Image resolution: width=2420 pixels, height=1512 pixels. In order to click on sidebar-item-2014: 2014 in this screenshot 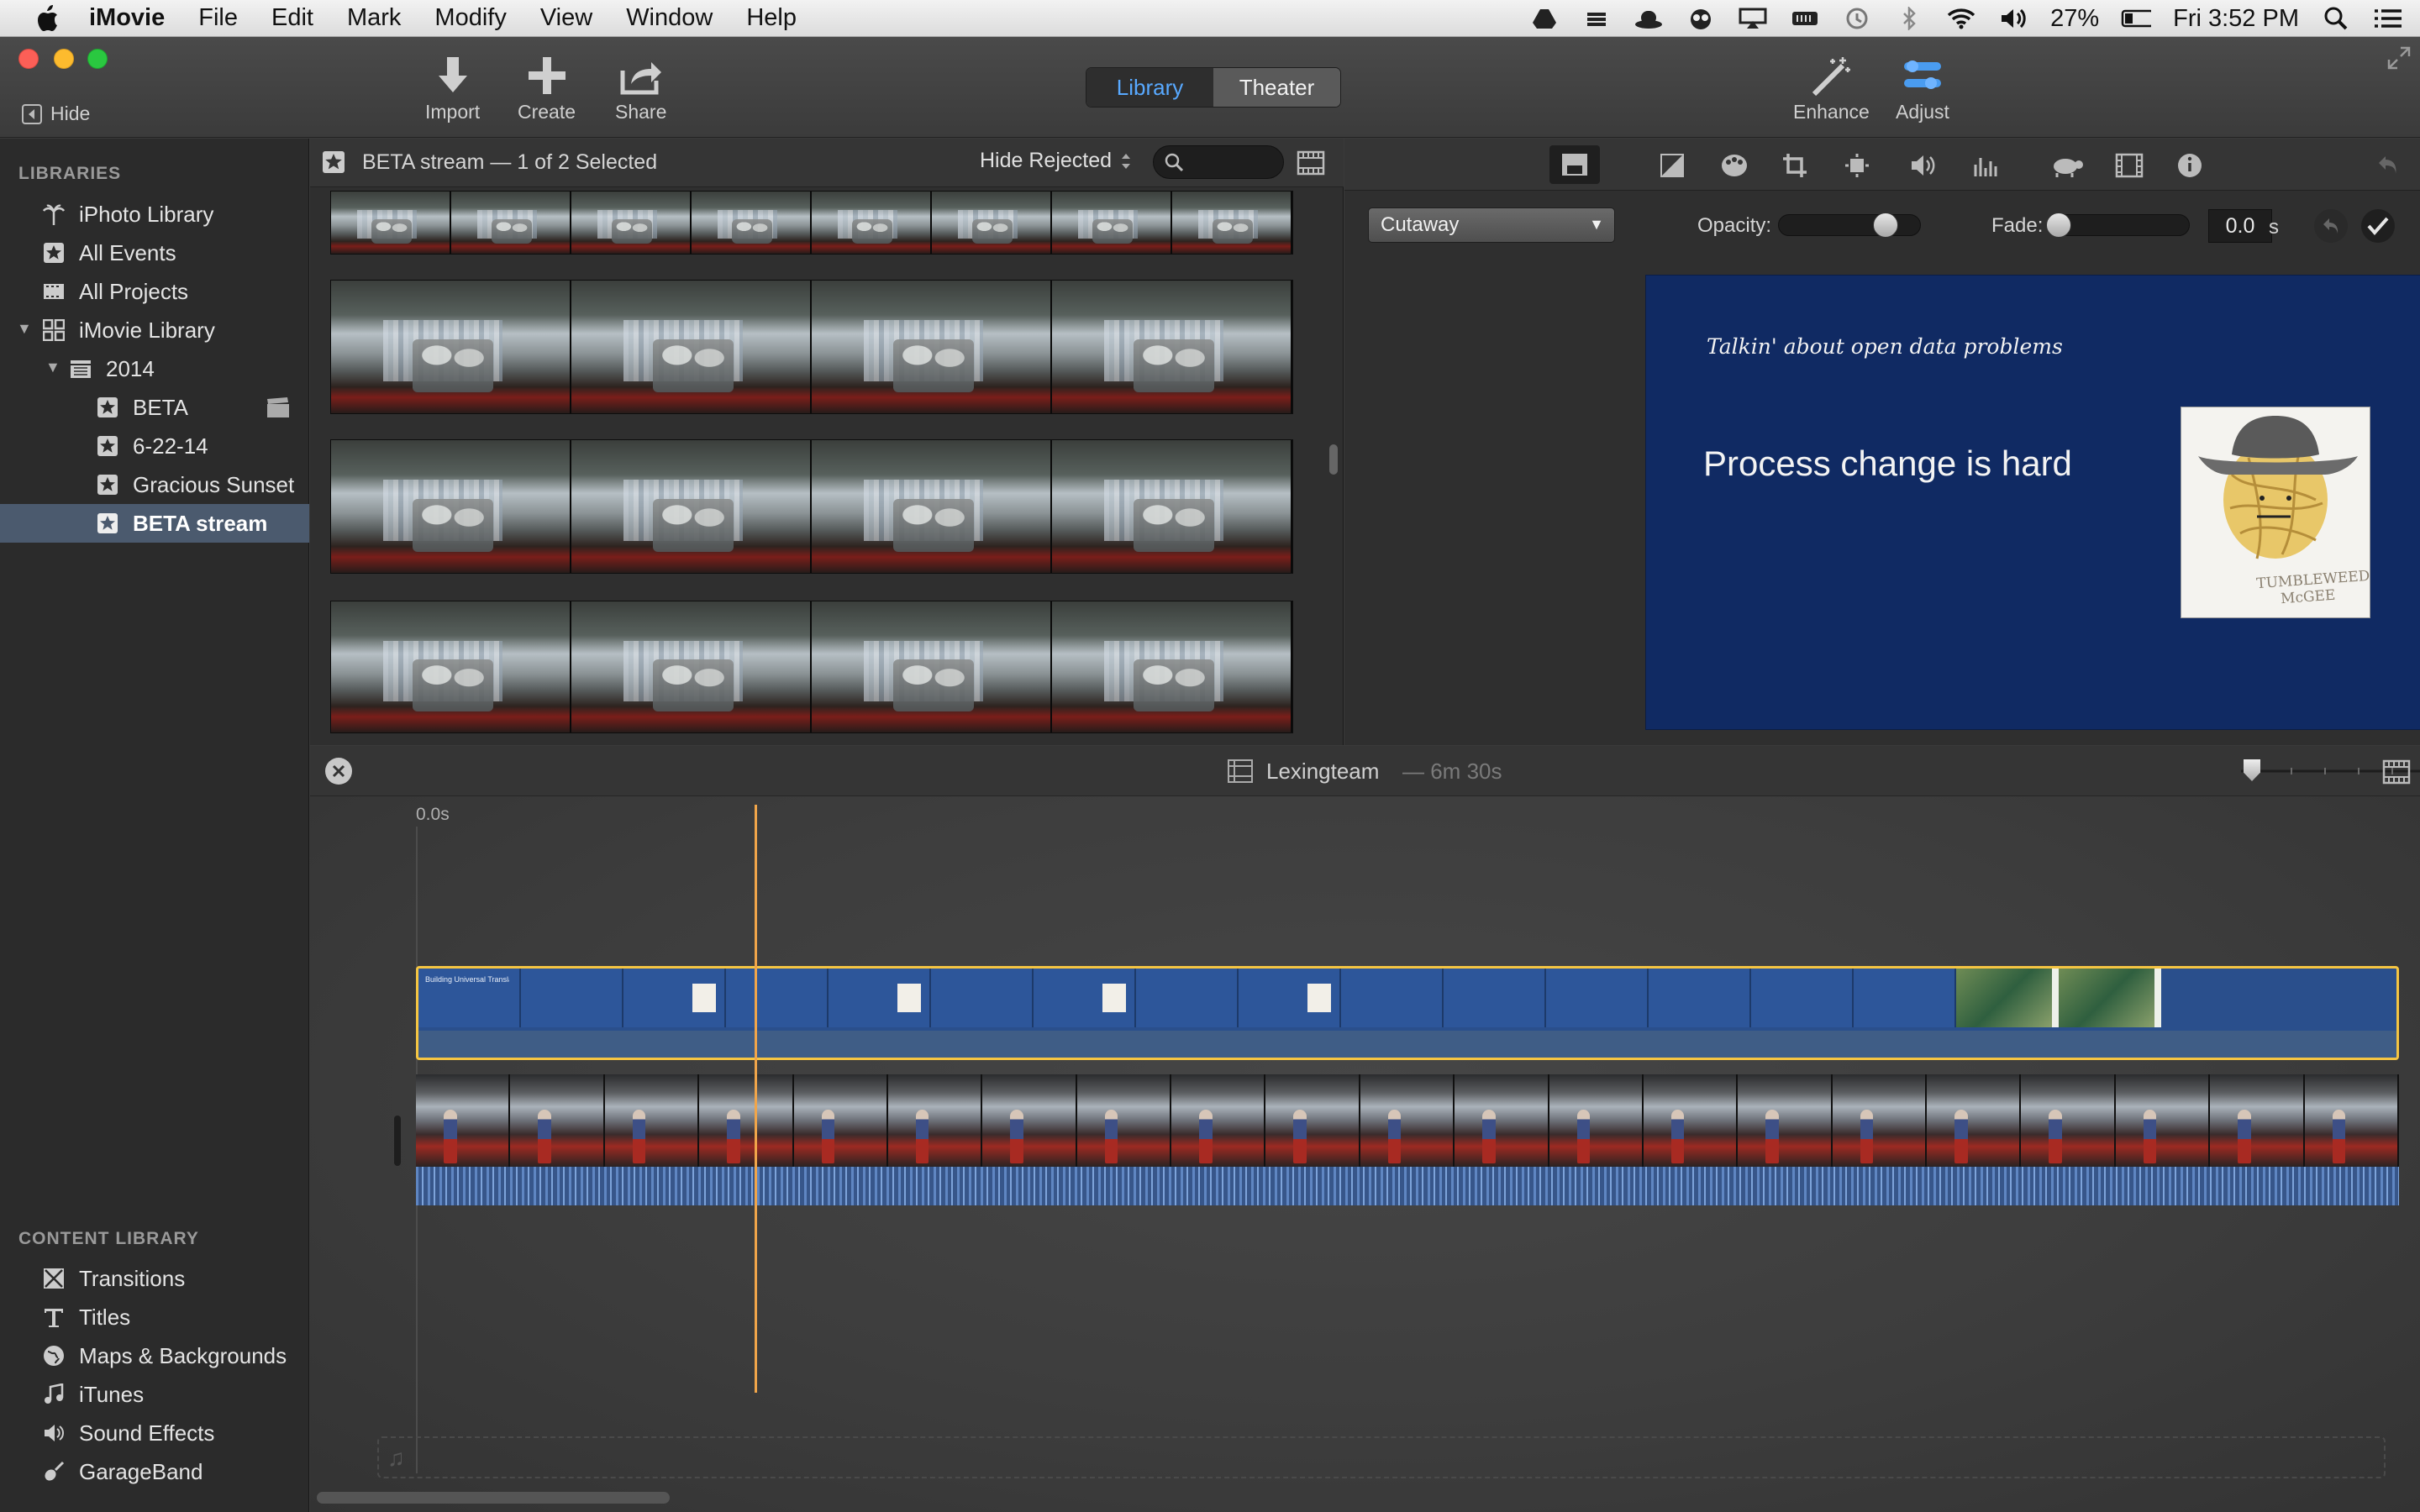, I will do `click(154, 368)`.